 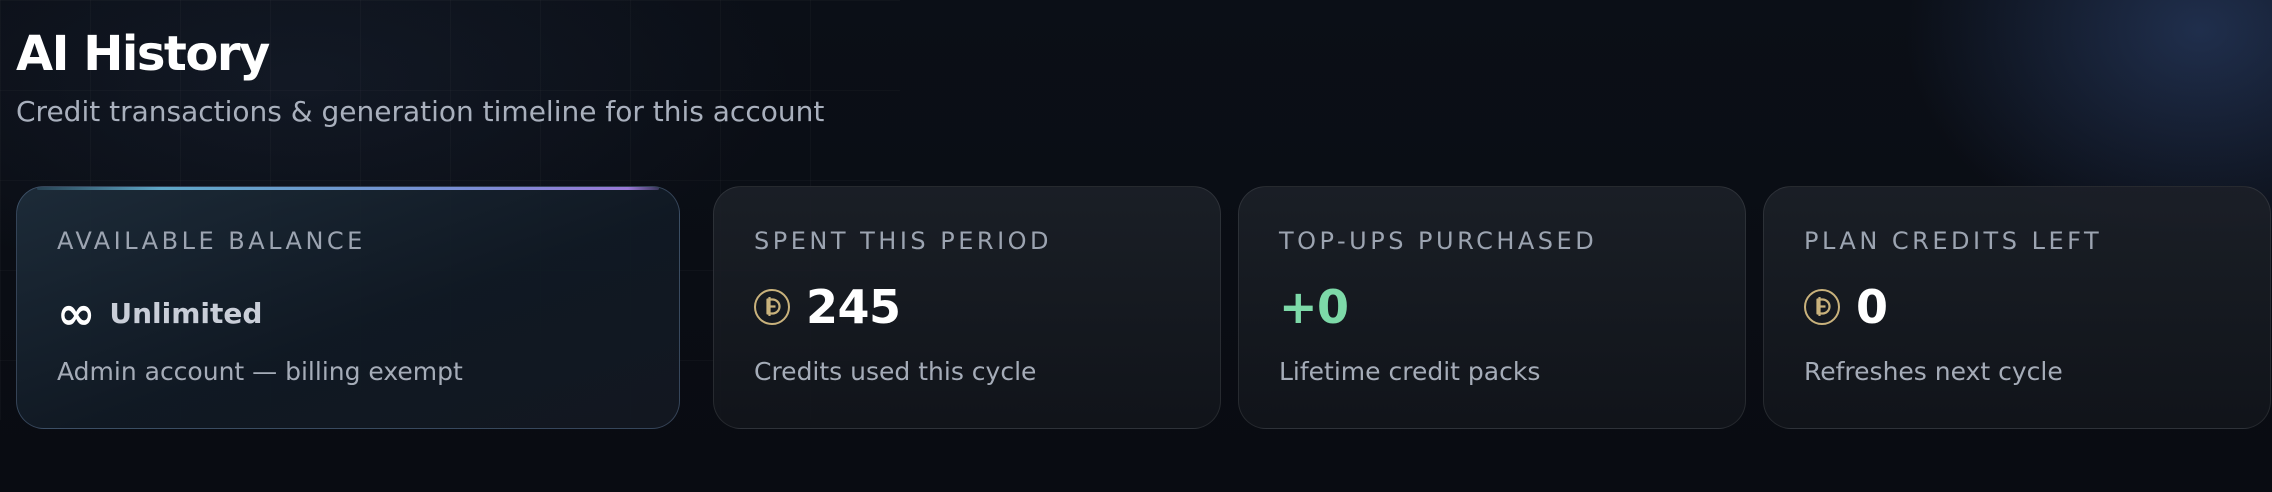 What do you see at coordinates (1438, 241) in the screenshot?
I see `card-label: TOP-UPS PURCHASED` at bounding box center [1438, 241].